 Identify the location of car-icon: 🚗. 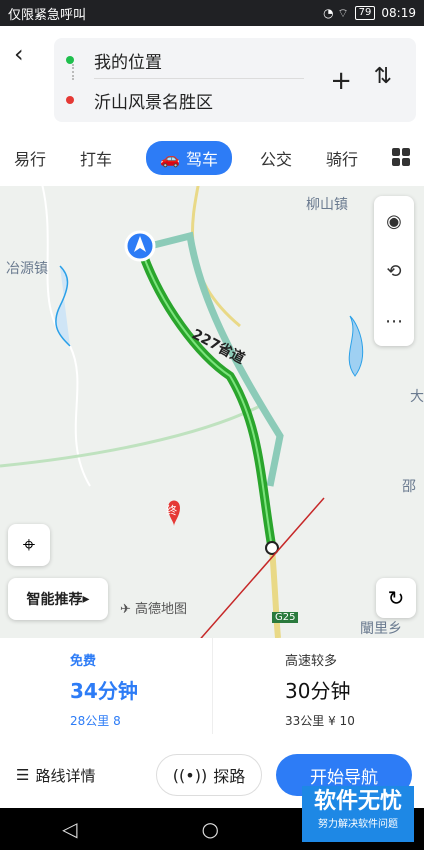
(170, 158).